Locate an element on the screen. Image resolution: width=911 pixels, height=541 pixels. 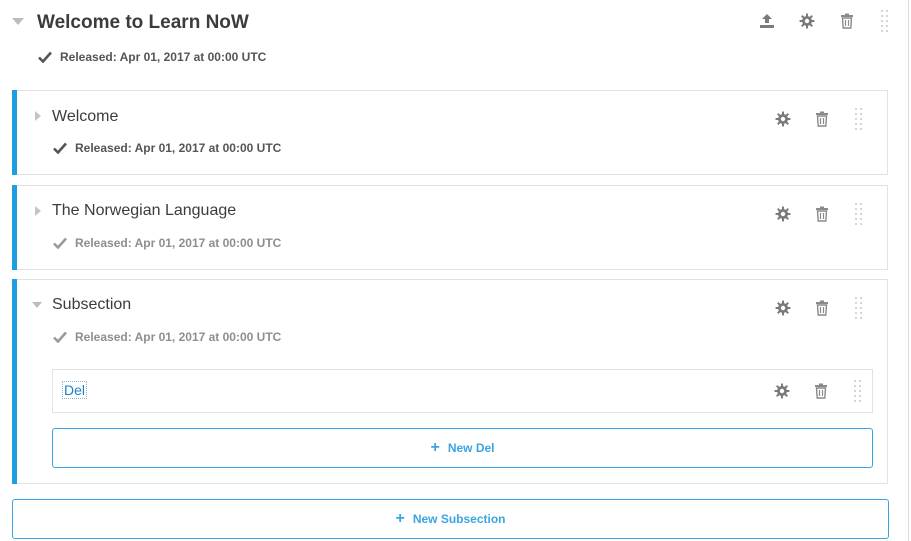
collapse-caret-icon is located at coordinates (37, 305).